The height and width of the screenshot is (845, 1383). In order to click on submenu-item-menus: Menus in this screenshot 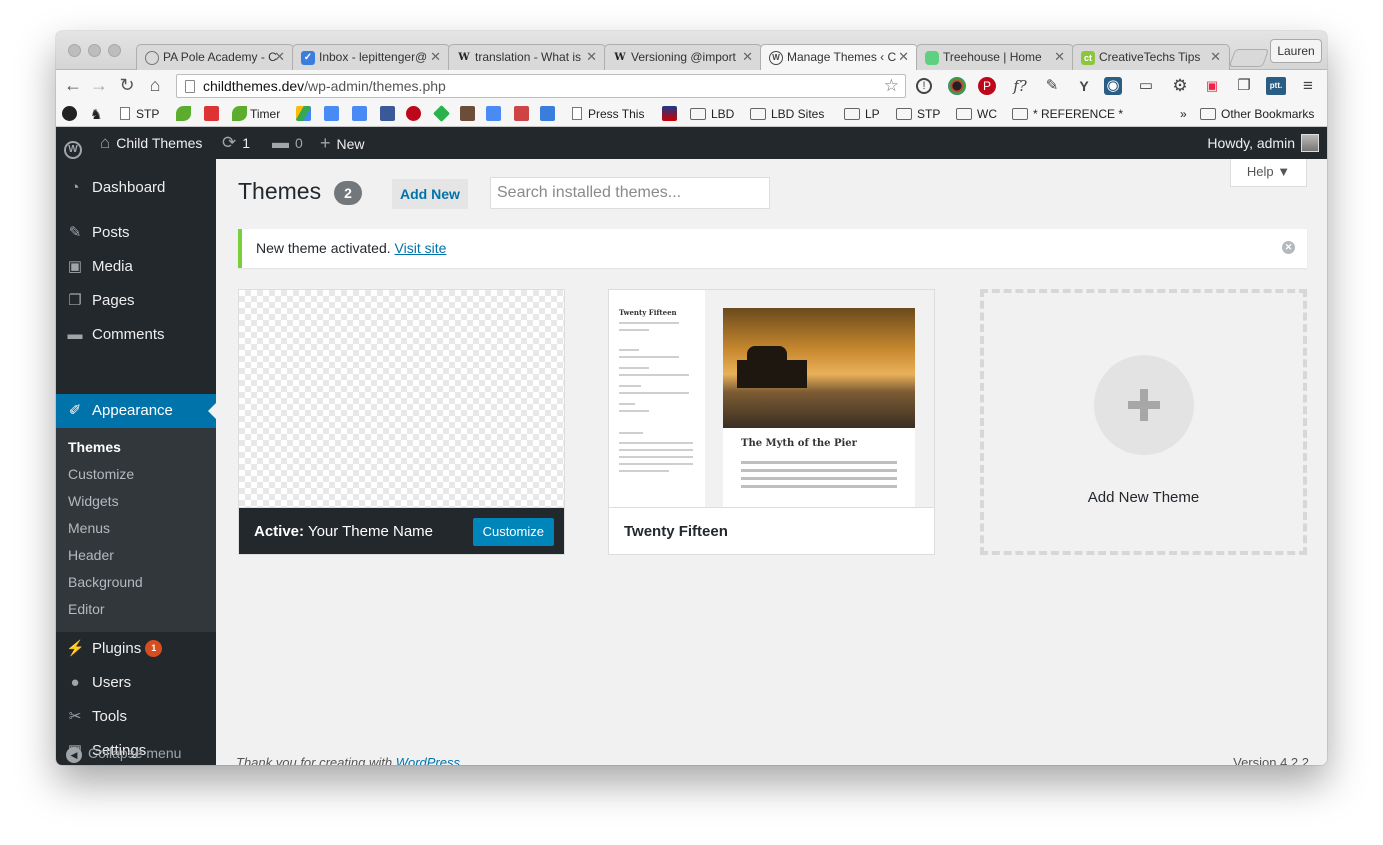, I will do `click(89, 528)`.